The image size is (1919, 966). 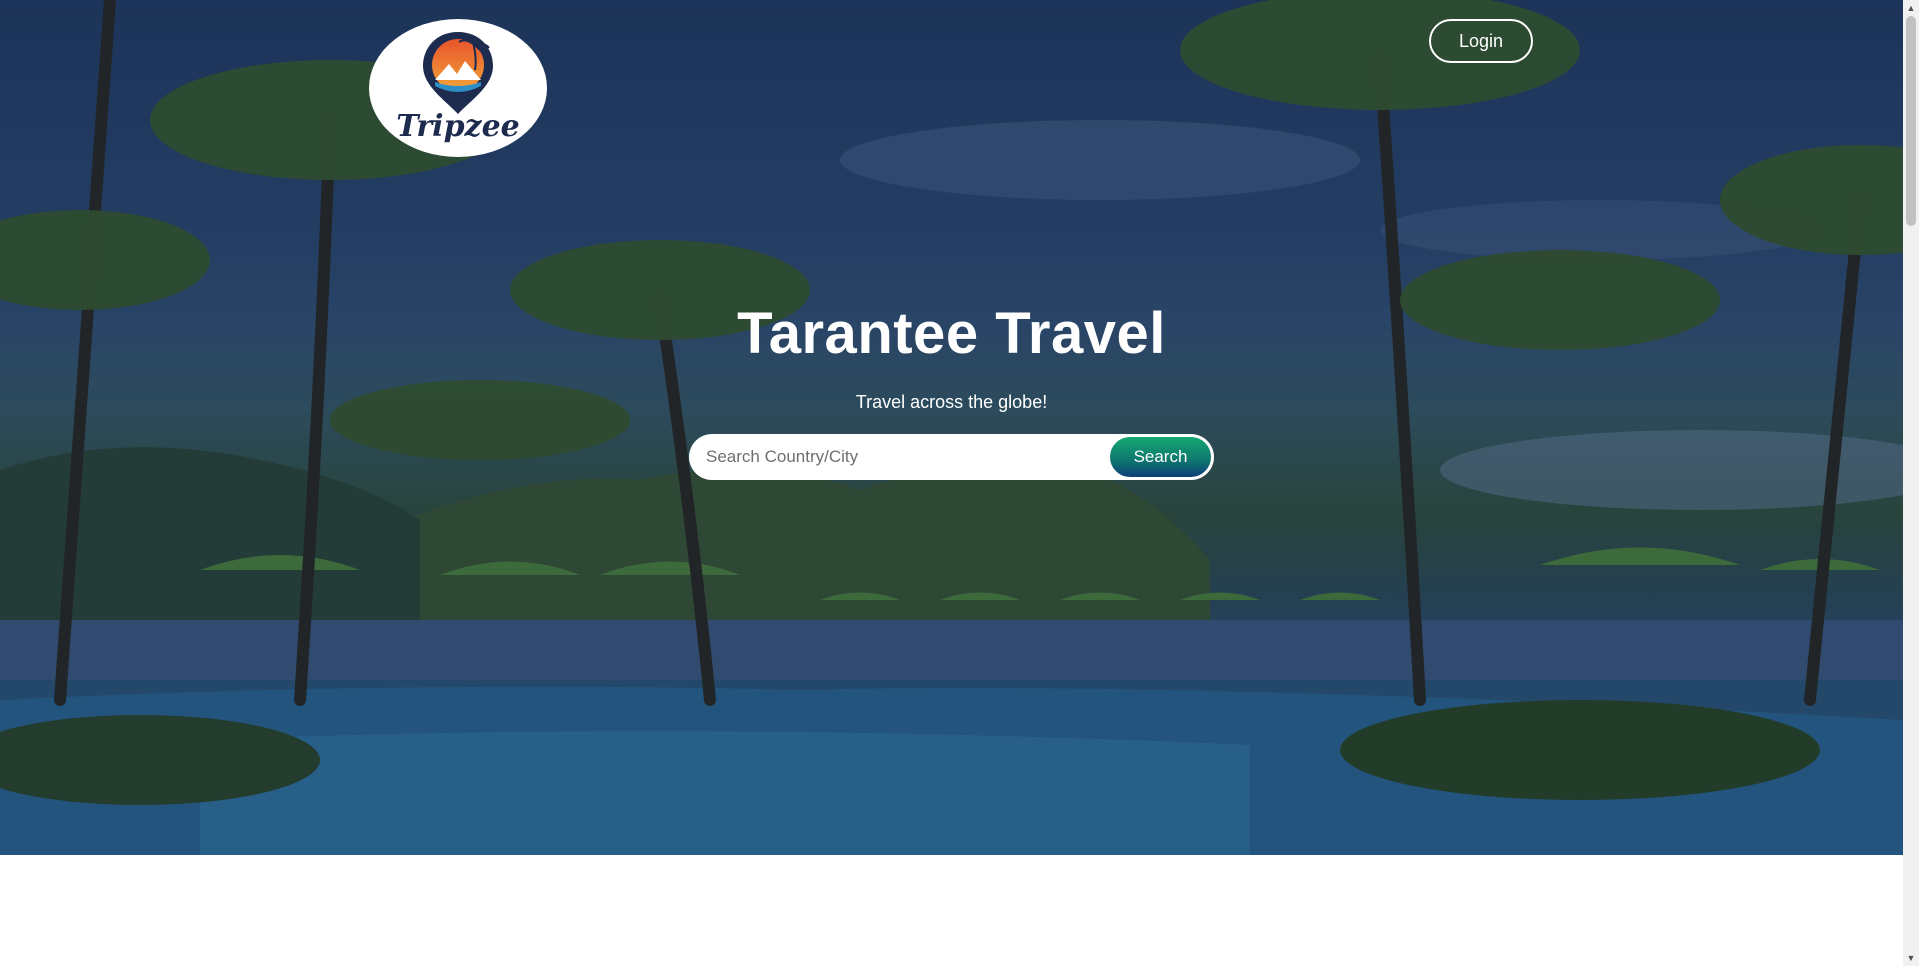 I want to click on vertical-scrollbar: ▲ ▼, so click(x=1911, y=483).